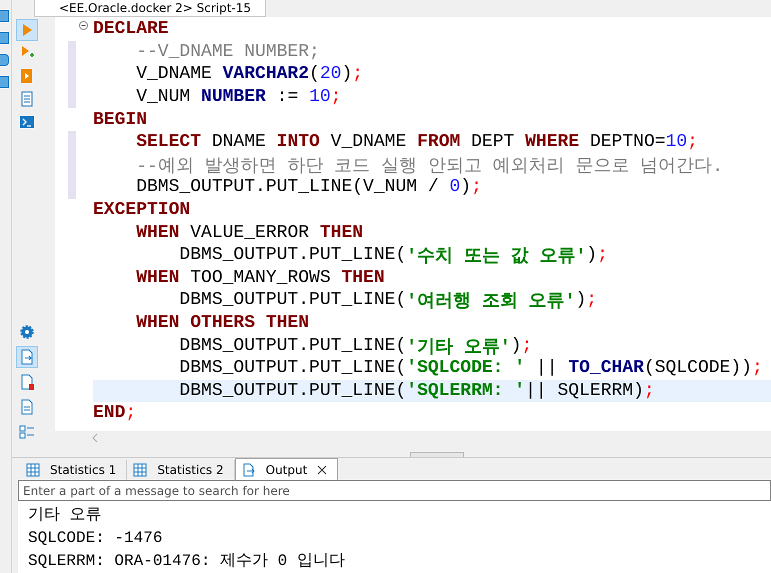 The height and width of the screenshot is (573, 771). I want to click on close-icon, so click(322, 469).